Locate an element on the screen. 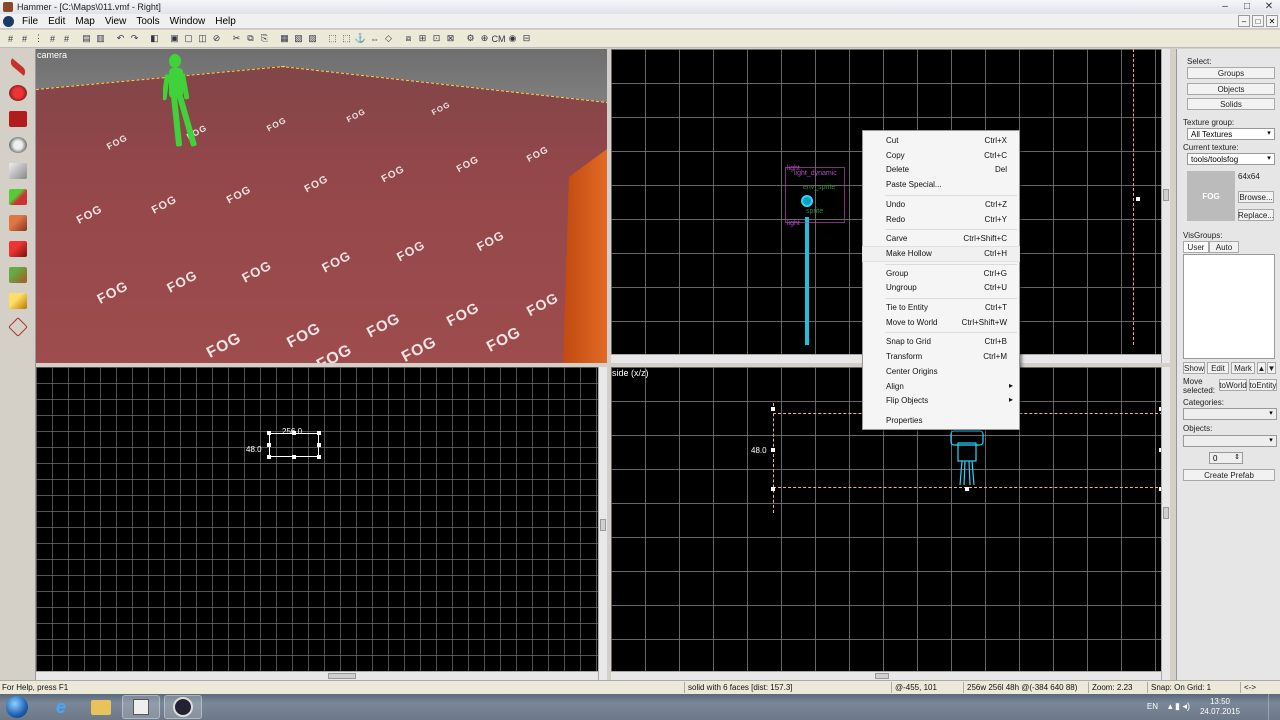 This screenshot has width=1280, height=720. texture-preview: FOG is located at coordinates (1211, 196).